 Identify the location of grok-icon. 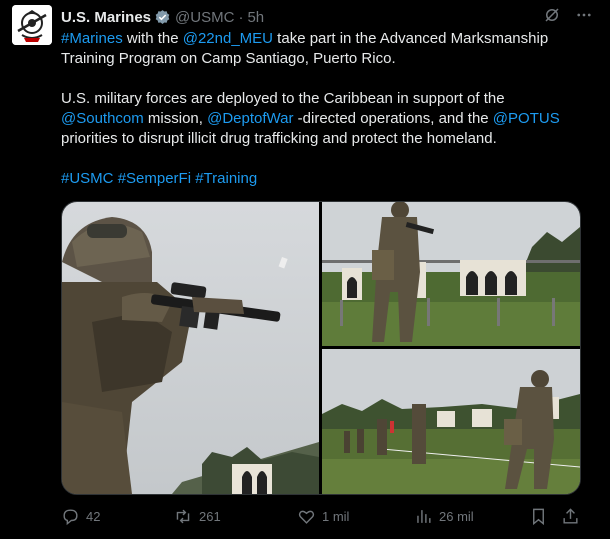
(552, 17).